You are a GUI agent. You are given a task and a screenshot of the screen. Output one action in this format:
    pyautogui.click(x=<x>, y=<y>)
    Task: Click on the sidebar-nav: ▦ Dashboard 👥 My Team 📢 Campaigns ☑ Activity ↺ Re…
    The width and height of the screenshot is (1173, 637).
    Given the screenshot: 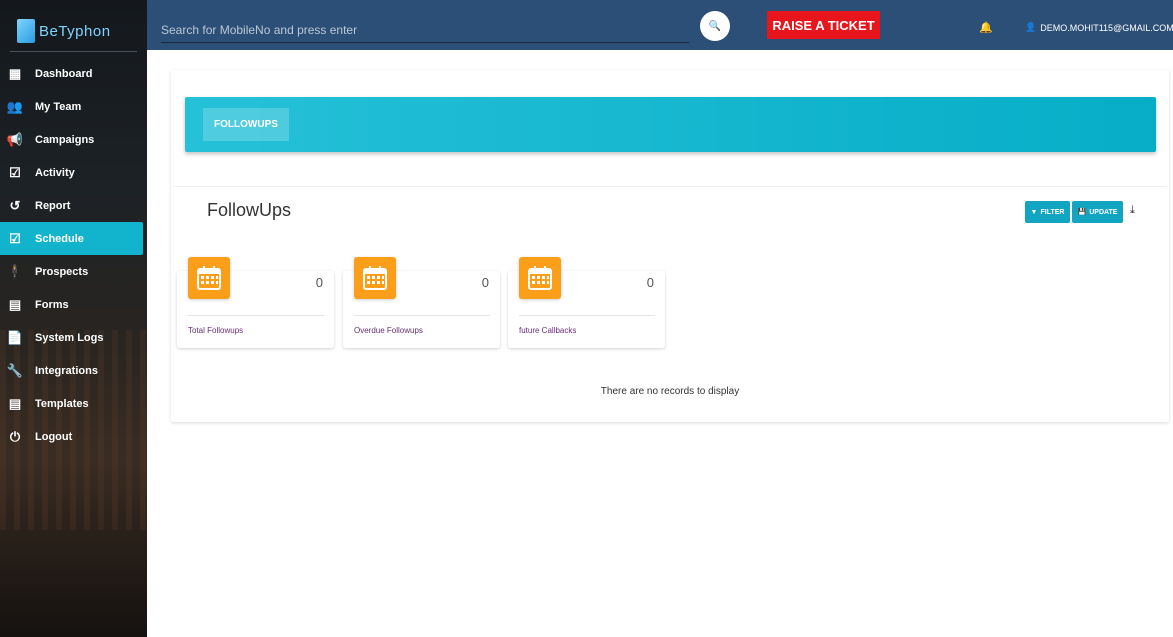 What is the action you would take?
    pyautogui.click(x=73, y=255)
    